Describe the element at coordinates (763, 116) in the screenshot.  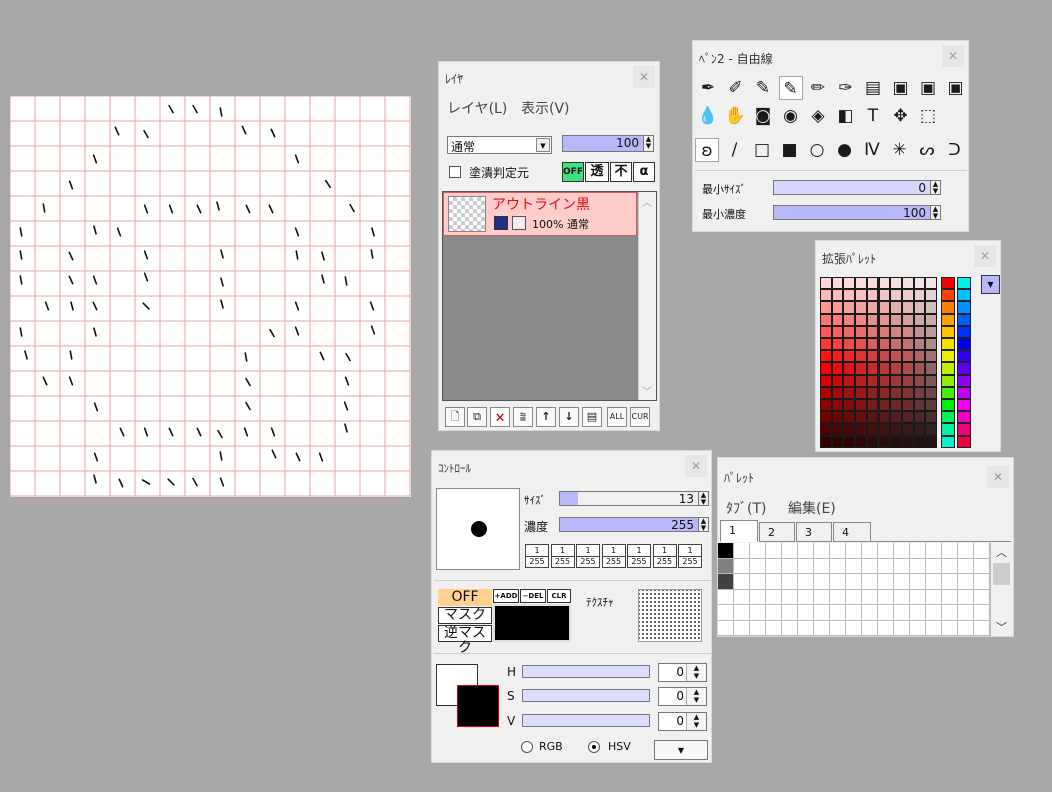
I see `effect-tool-3-icon: ◙` at that location.